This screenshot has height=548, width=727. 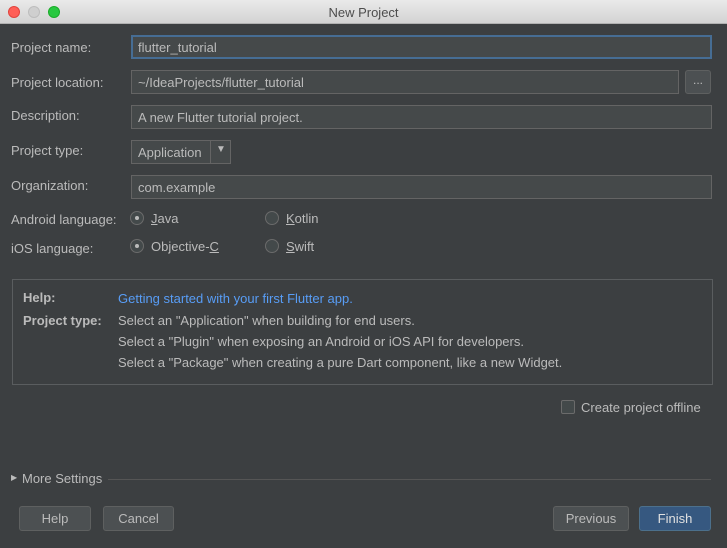 What do you see at coordinates (185, 246) in the screenshot?
I see `objective-c-radio-label: Objective-C` at bounding box center [185, 246].